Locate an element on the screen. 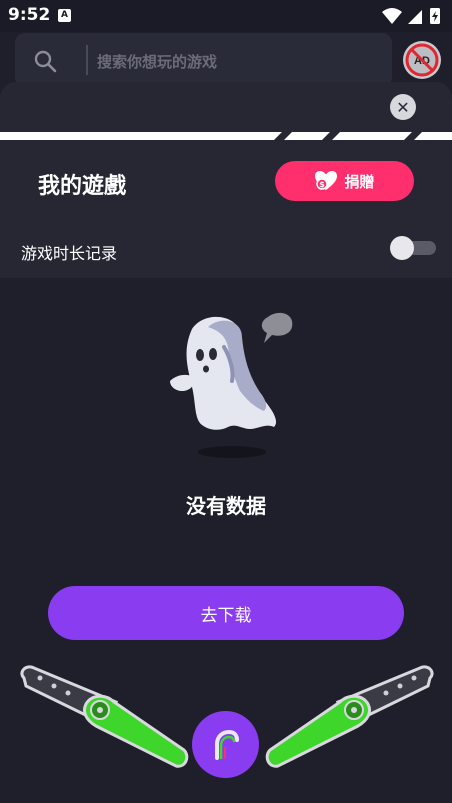 The image size is (452, 803). status-bar: 9:52 A is located at coordinates (226, 16).